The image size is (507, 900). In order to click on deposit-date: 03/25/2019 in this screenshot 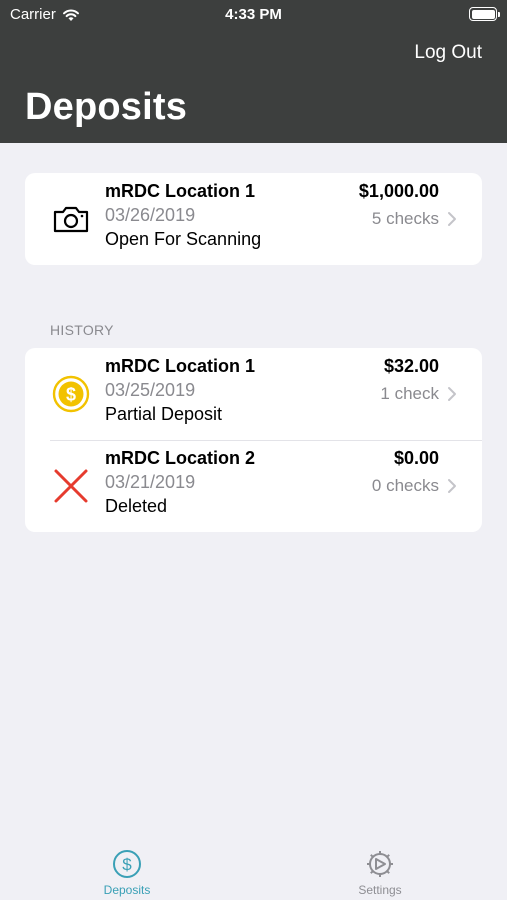, I will do `click(150, 390)`.